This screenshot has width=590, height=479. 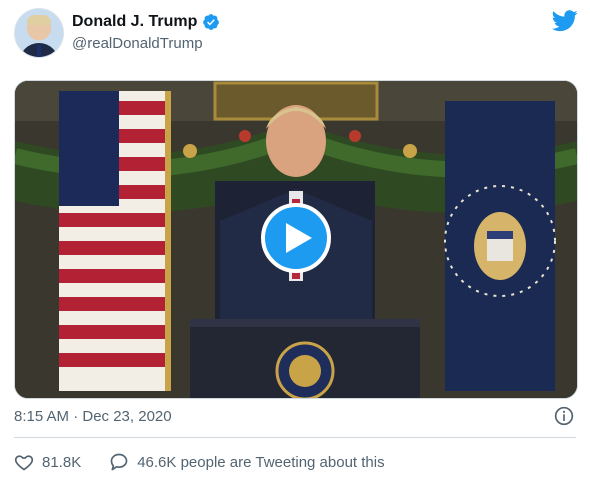 I want to click on play-button, so click(x=296, y=238).